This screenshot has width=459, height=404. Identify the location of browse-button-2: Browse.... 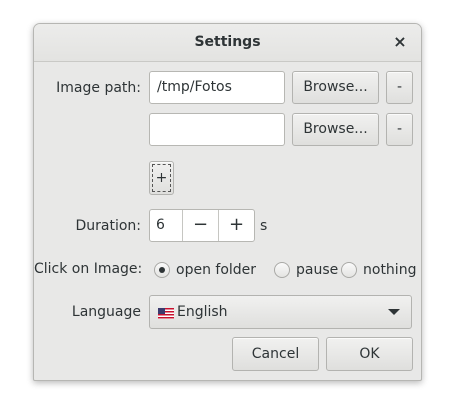
(335, 129).